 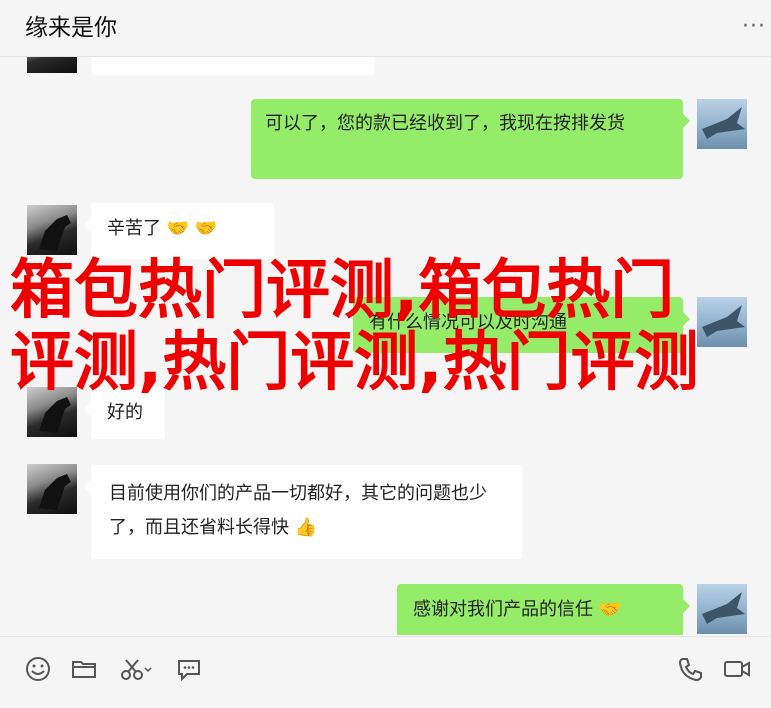 I want to click on scissors-icon, so click(x=135, y=669).